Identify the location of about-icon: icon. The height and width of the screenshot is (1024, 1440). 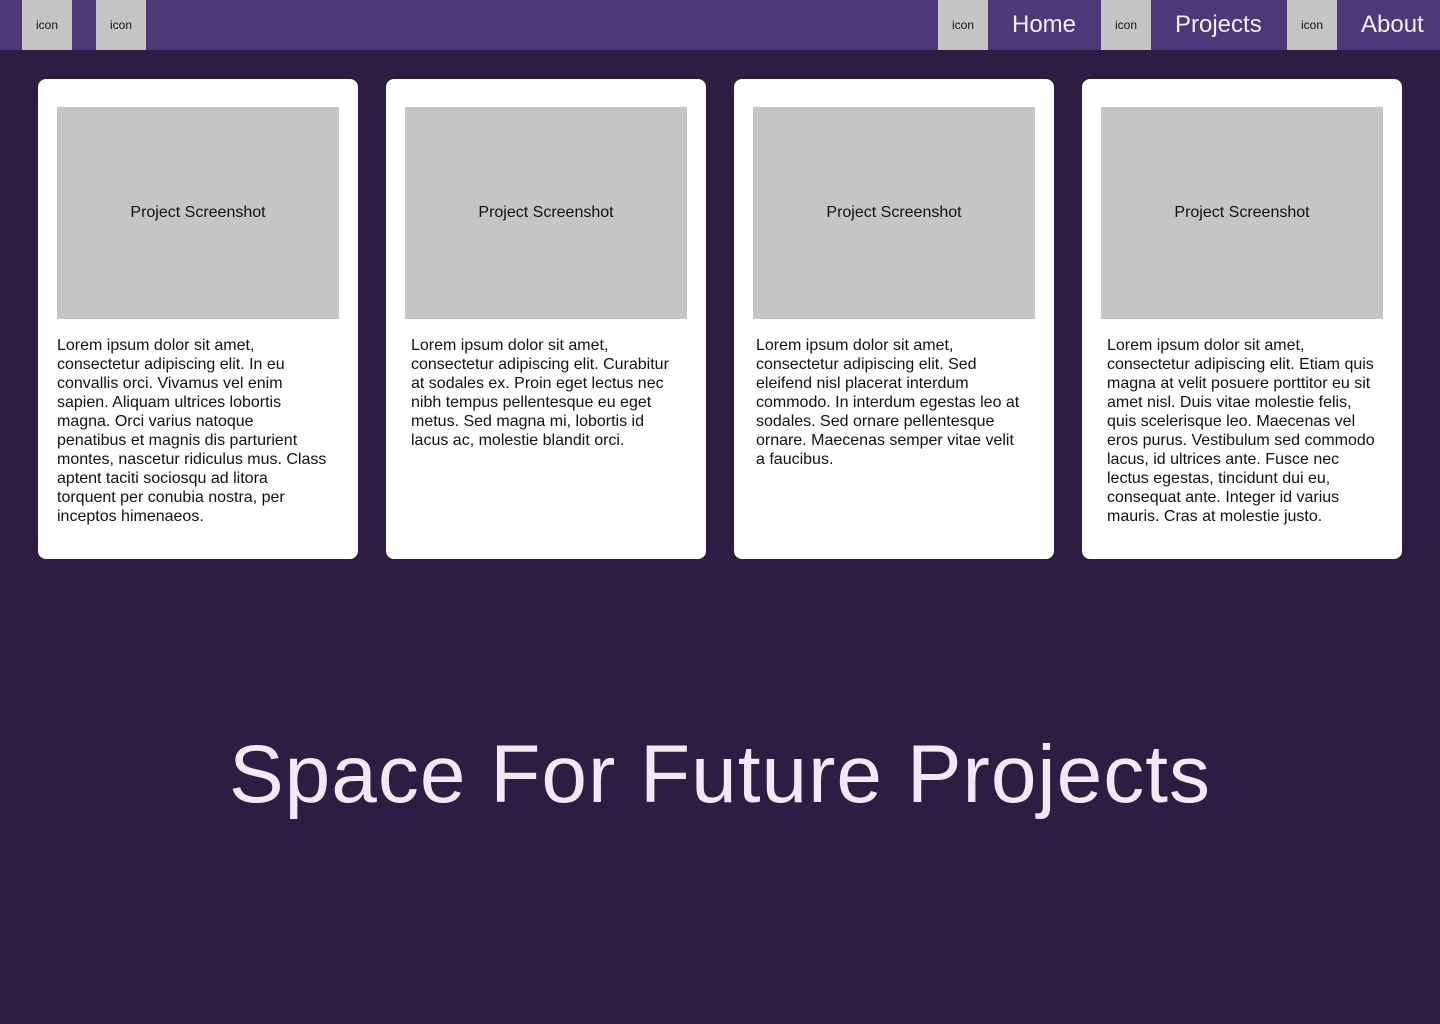
(1312, 25).